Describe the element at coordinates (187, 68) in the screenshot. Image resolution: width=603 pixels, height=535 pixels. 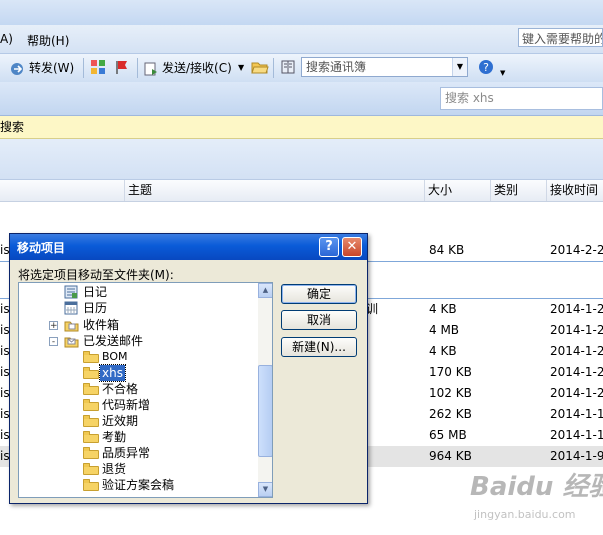
I see `send-receive-button: 发送/接收(C)` at that location.